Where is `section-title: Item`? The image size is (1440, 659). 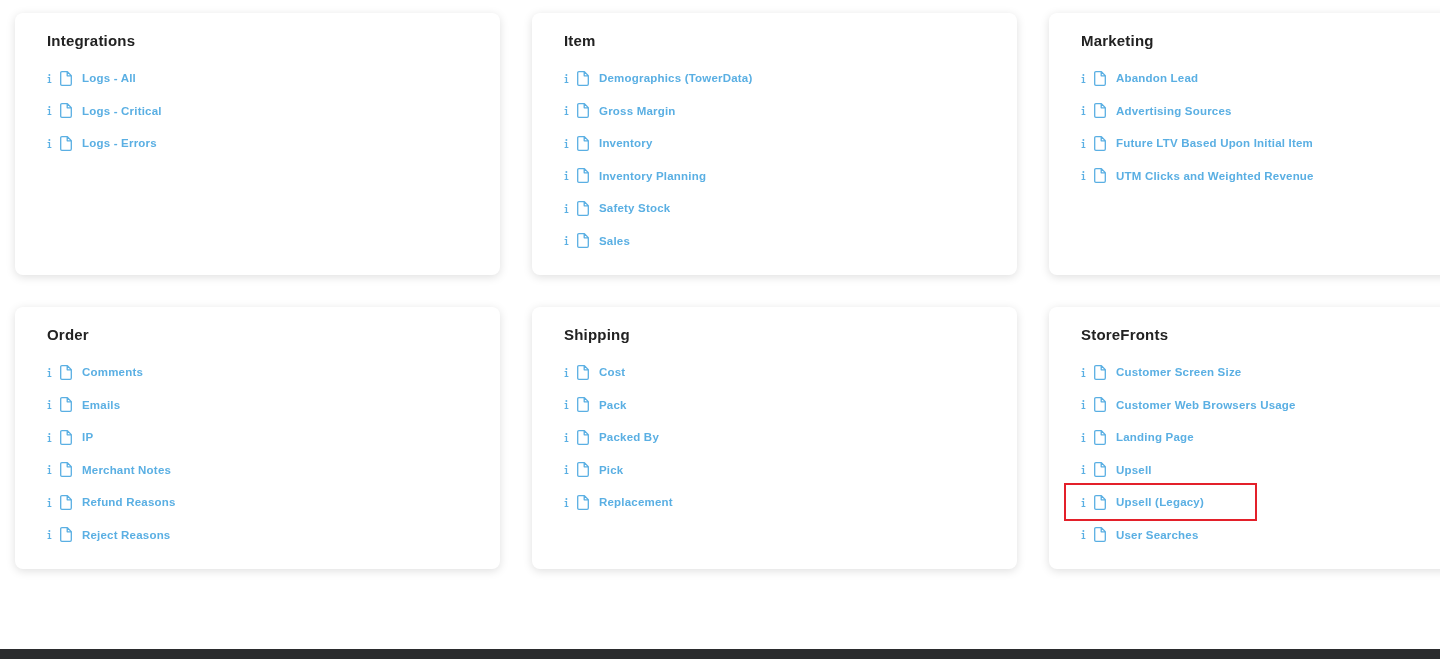 section-title: Item is located at coordinates (580, 41).